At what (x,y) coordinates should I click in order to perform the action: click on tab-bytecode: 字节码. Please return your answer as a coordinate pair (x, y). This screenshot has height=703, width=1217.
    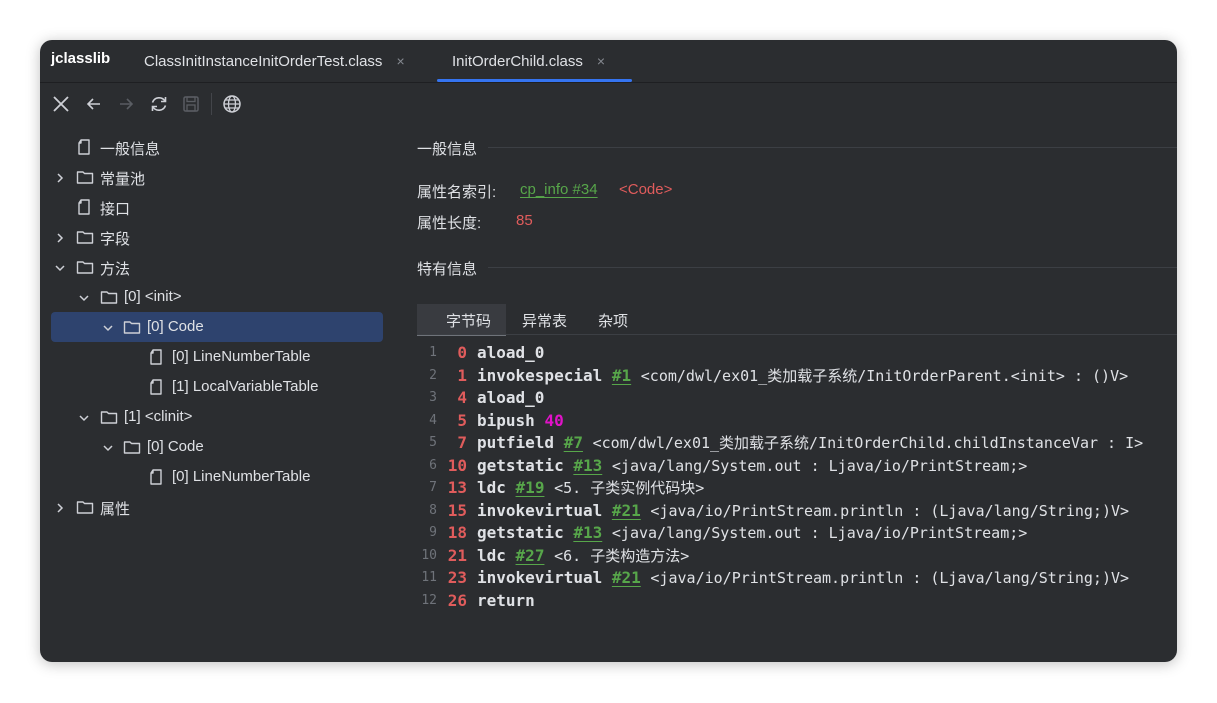
    Looking at the image, I should click on (468, 320).